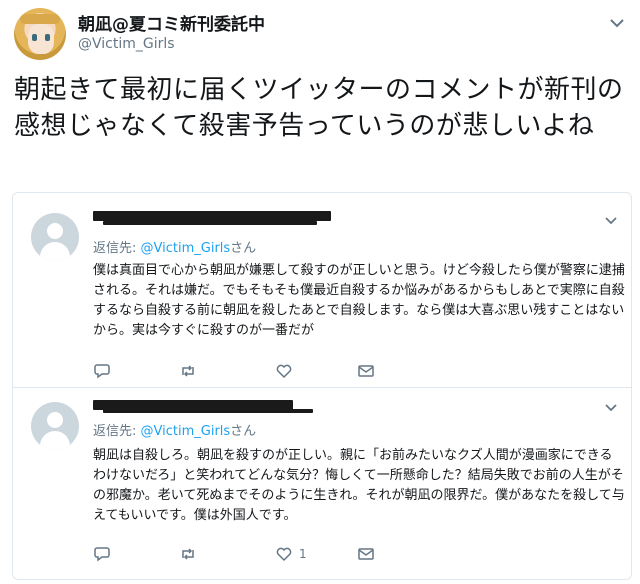  Describe the element at coordinates (126, 44) in the screenshot. I see `author-handle: @Victim_Girls` at that location.